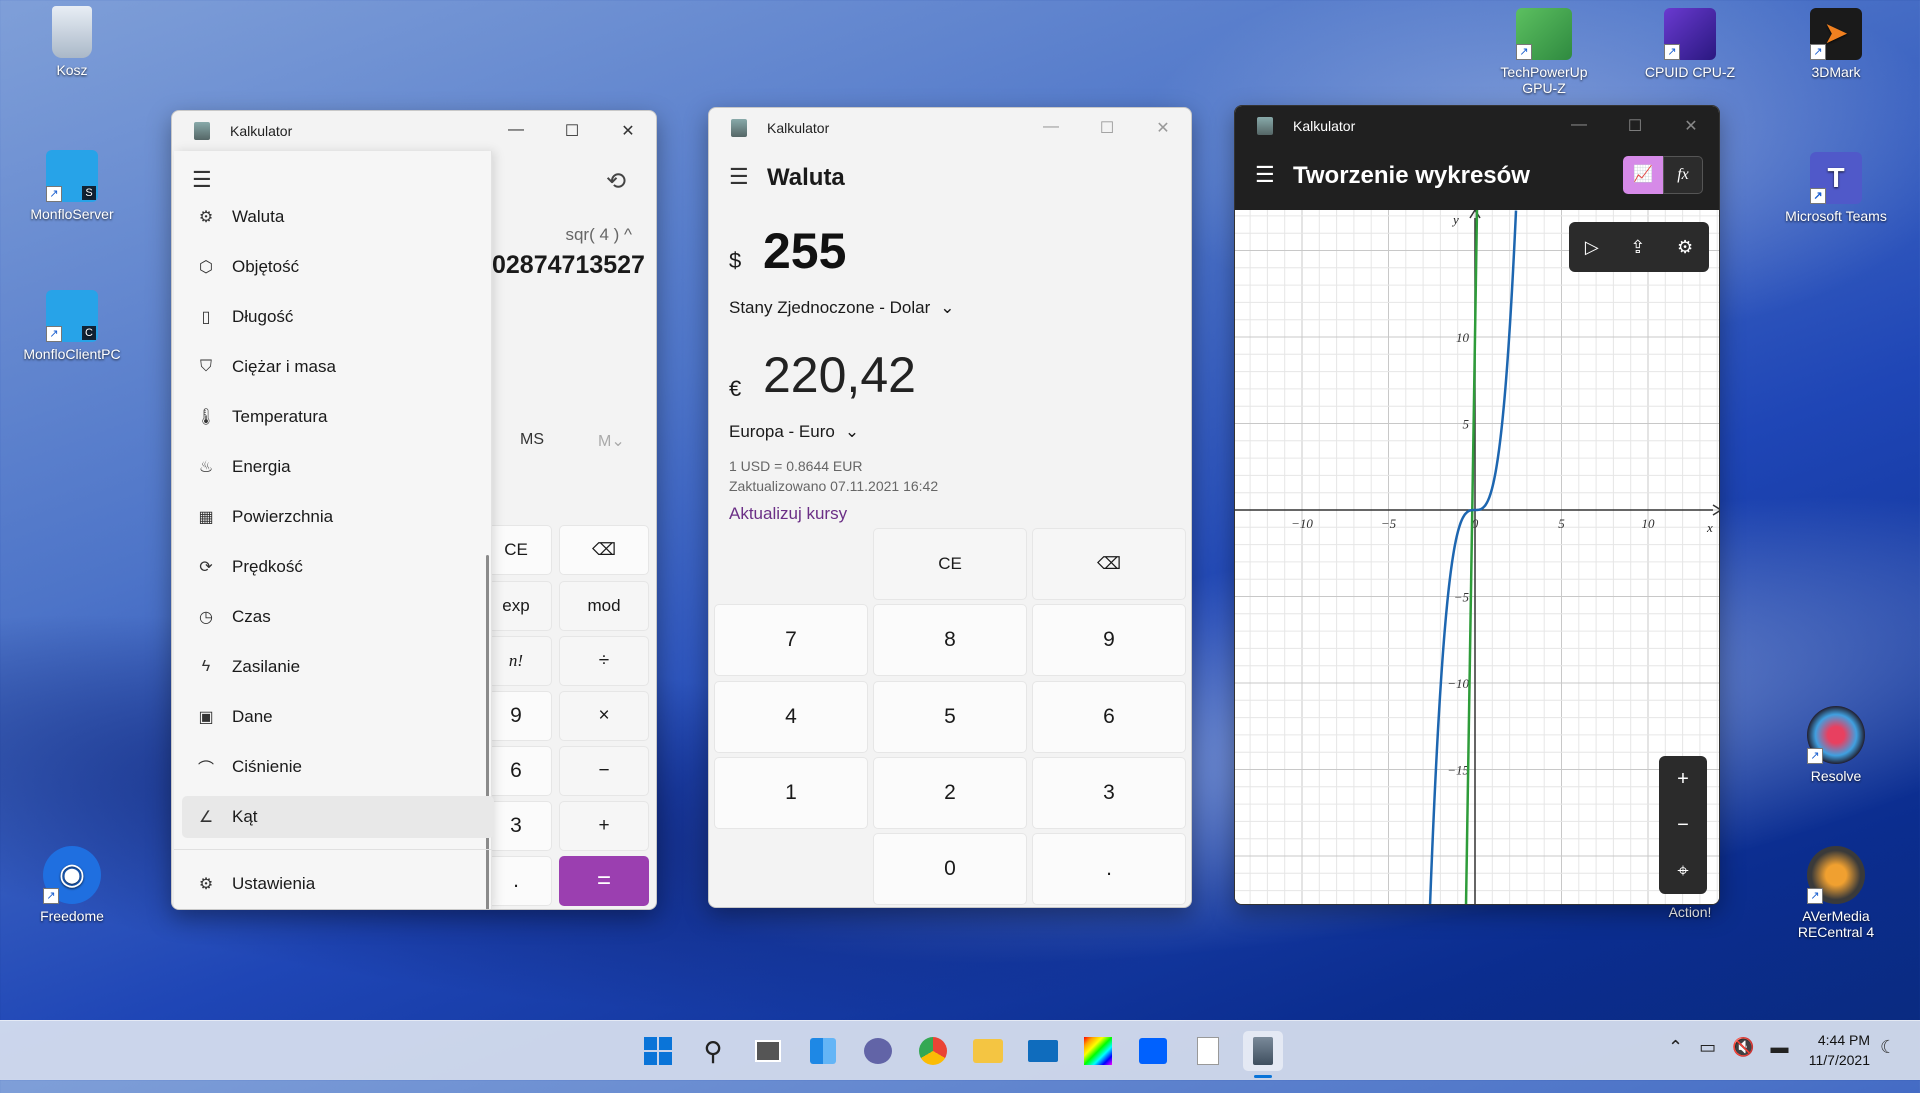  I want to click on zoom-in-button: +, so click(1683, 779).